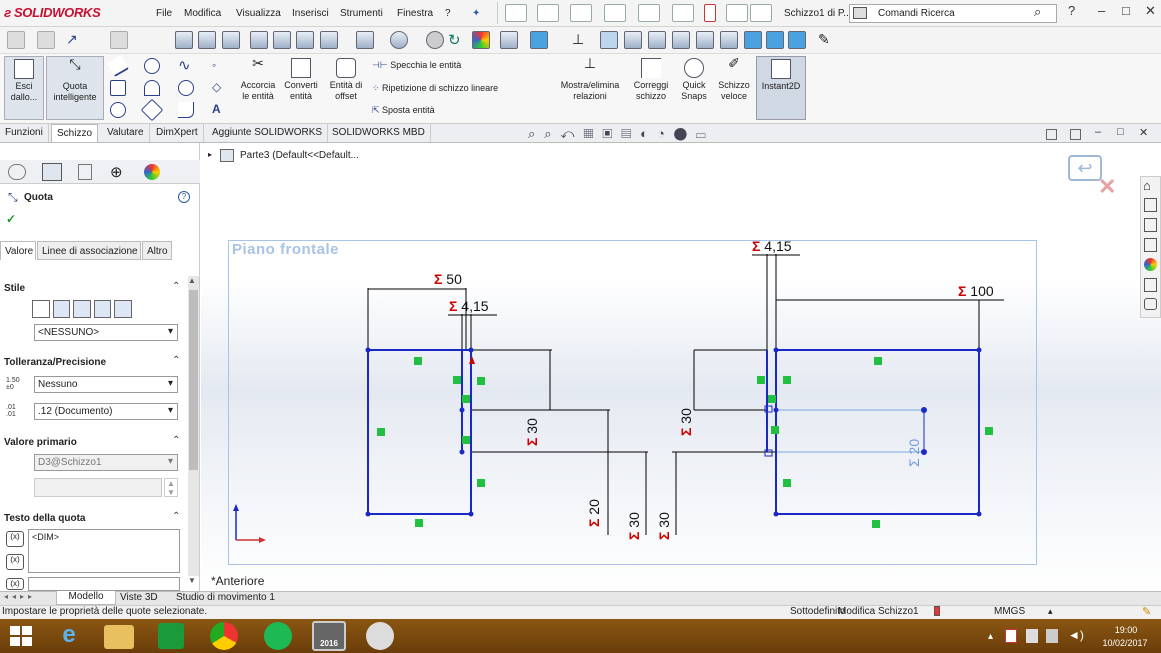 This screenshot has width=1161, height=653. What do you see at coordinates (139, 597) in the screenshot?
I see `tab-viste-3d: Viste 3D` at bounding box center [139, 597].